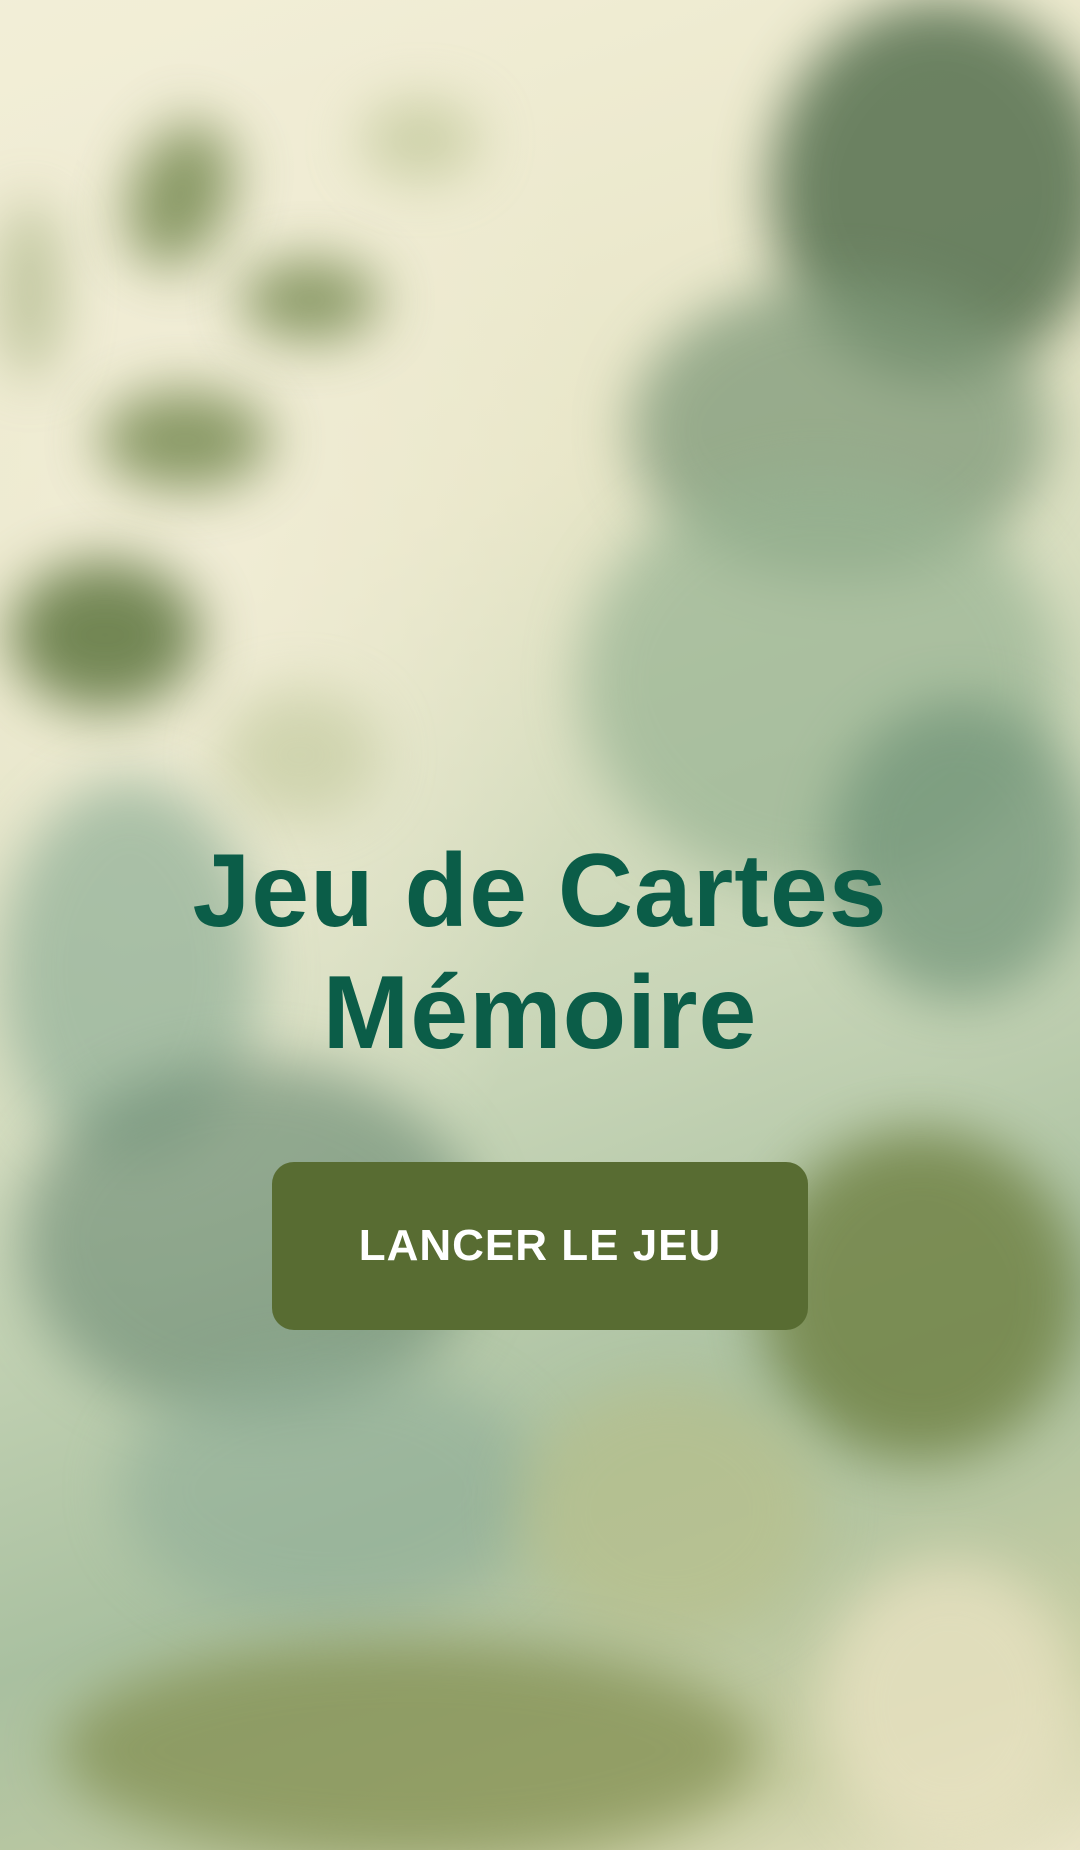 Image resolution: width=1080 pixels, height=1850 pixels. Describe the element at coordinates (540, 1246) in the screenshot. I see `start-game-button: LANCER LE JEU` at that location.